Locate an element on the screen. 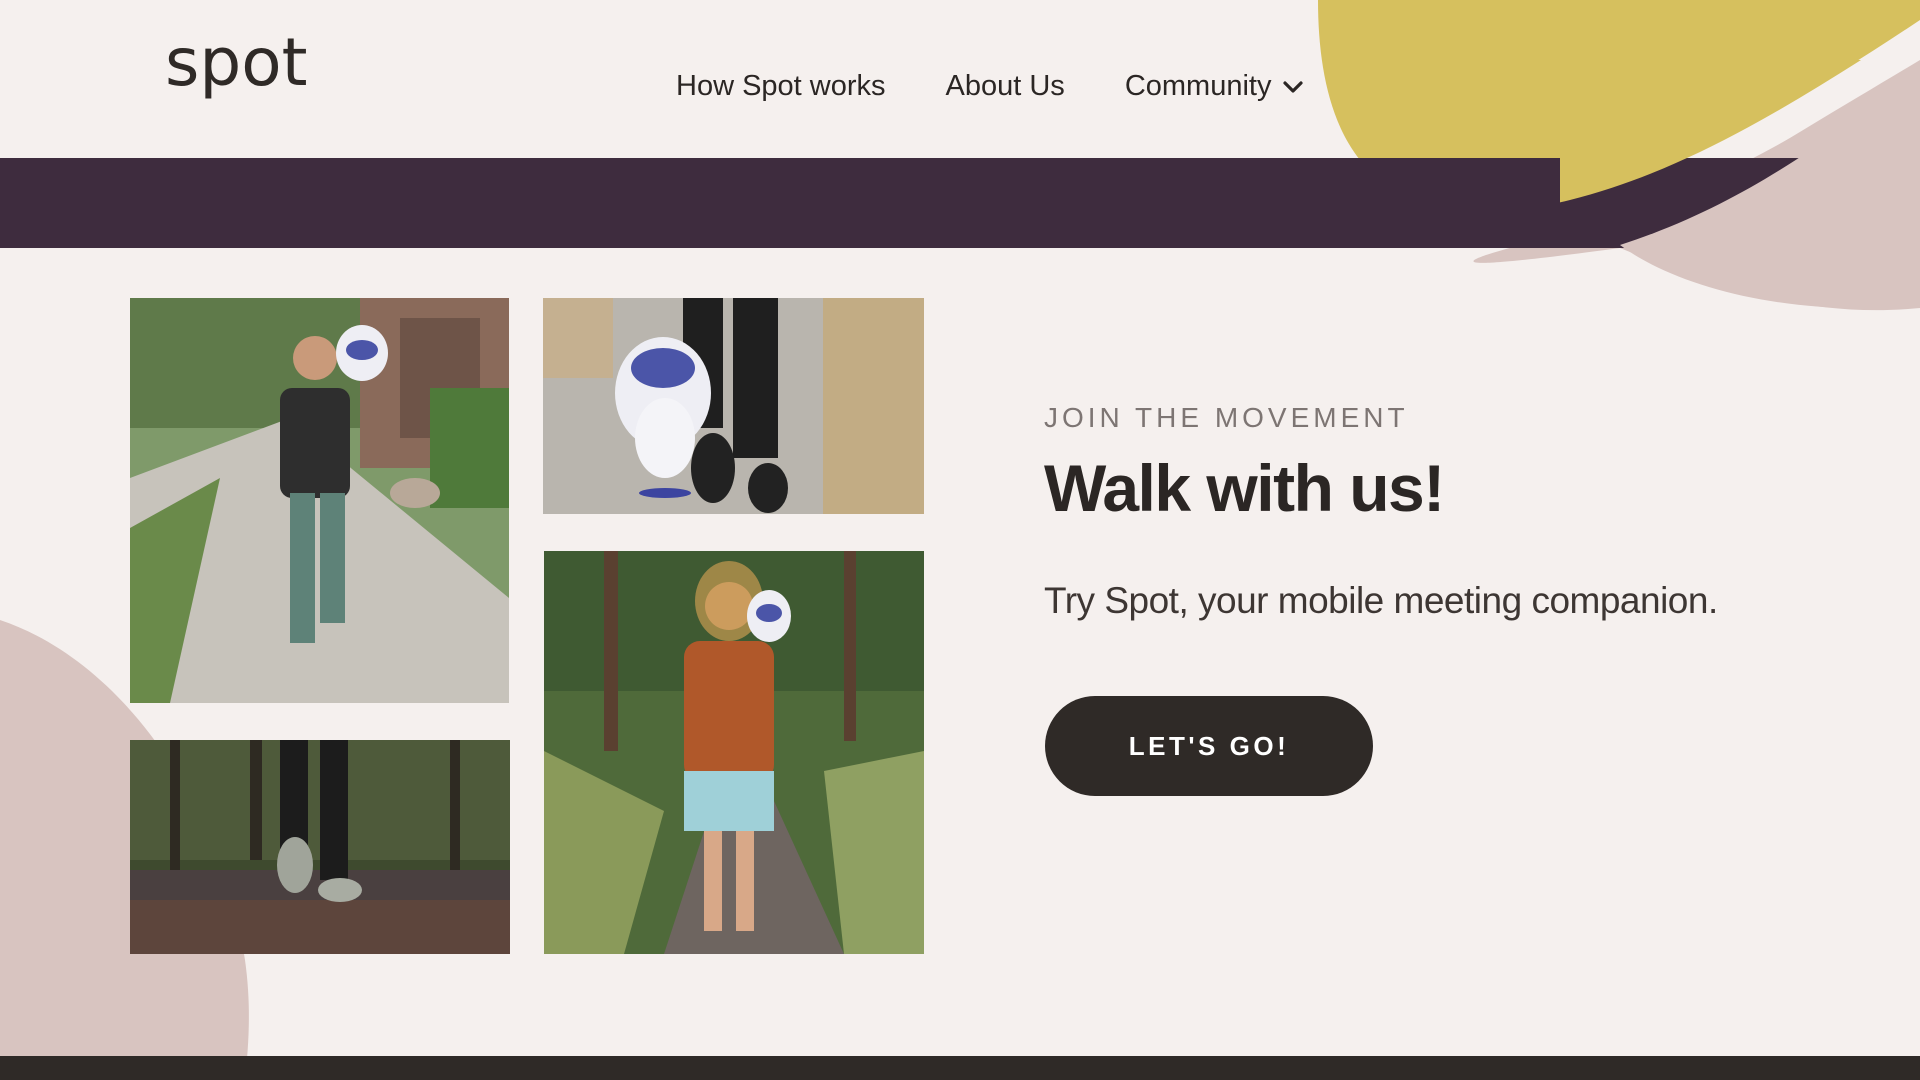 This screenshot has height=1080, width=1920. footer-band is located at coordinates (960, 1068).